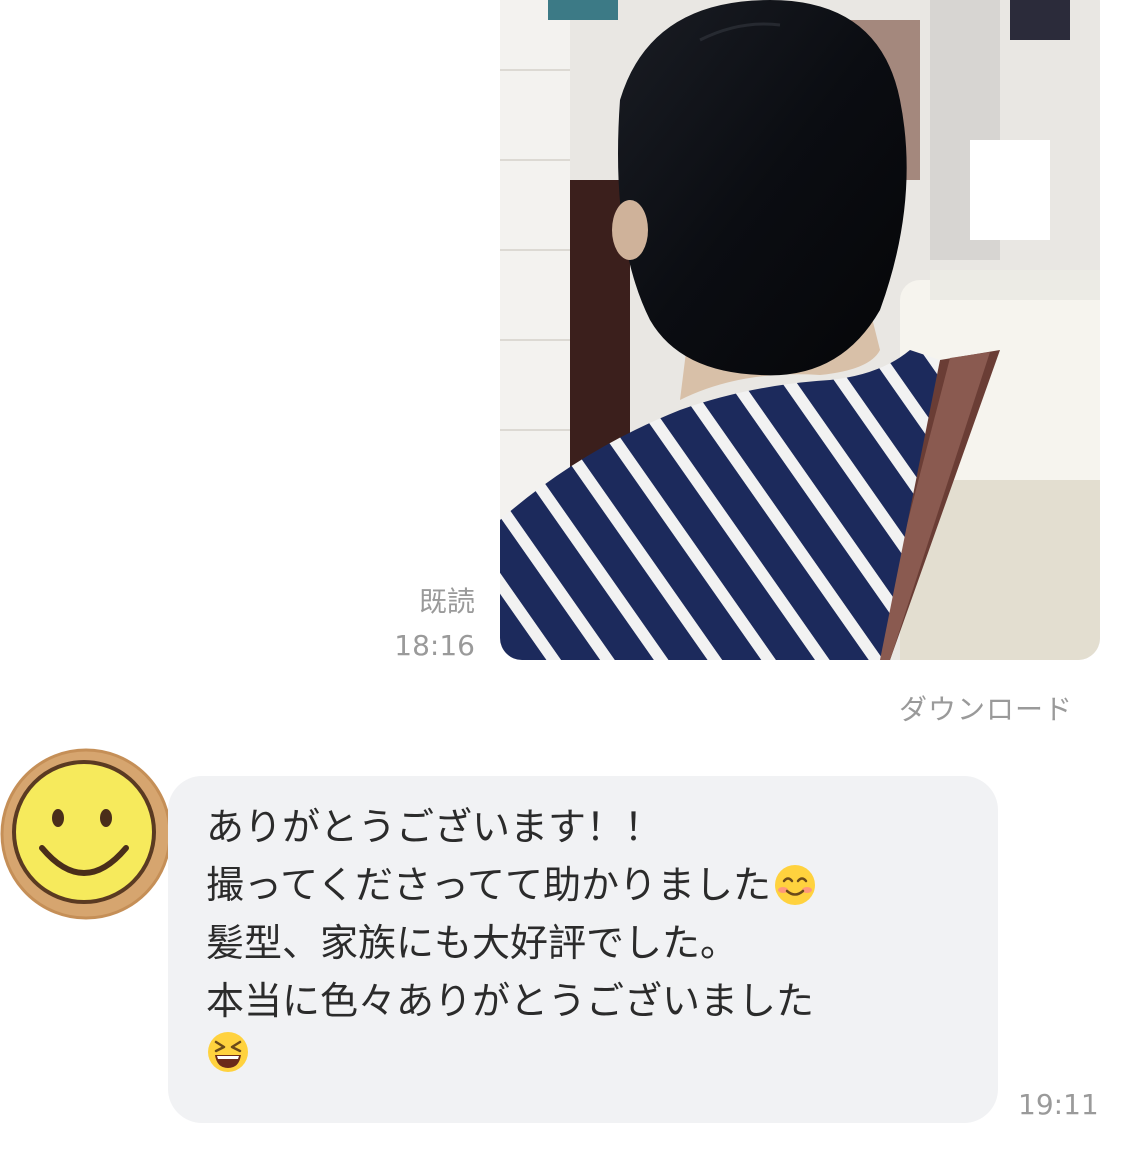 Image resolution: width=1123 pixels, height=1151 pixels. What do you see at coordinates (446, 601) in the screenshot?
I see `read-status: 既読` at bounding box center [446, 601].